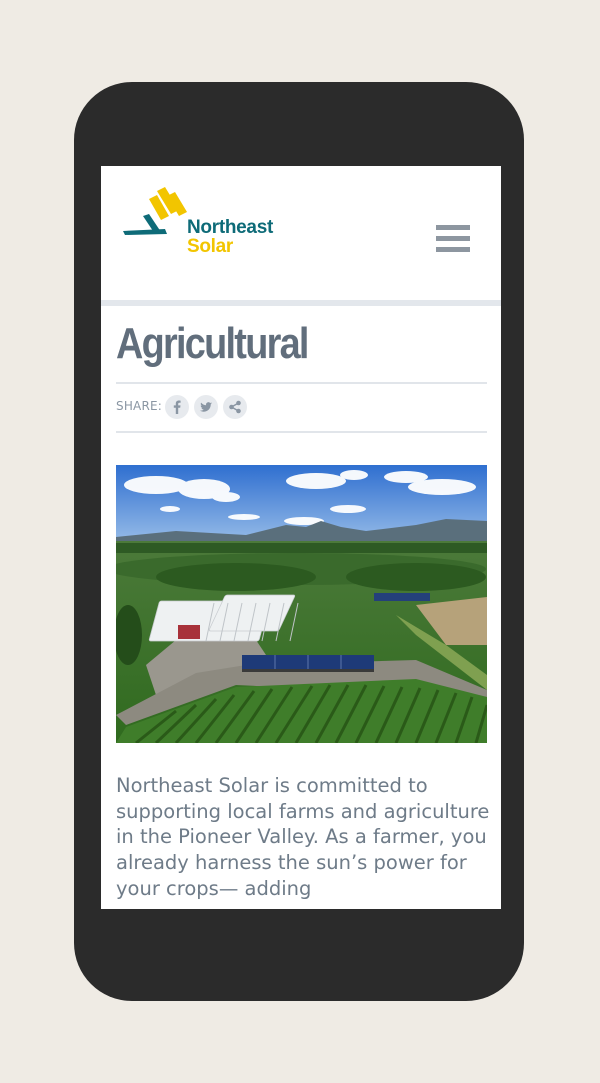 This screenshot has width=600, height=1083. I want to click on site-header: Northeast Solar, so click(301, 233).